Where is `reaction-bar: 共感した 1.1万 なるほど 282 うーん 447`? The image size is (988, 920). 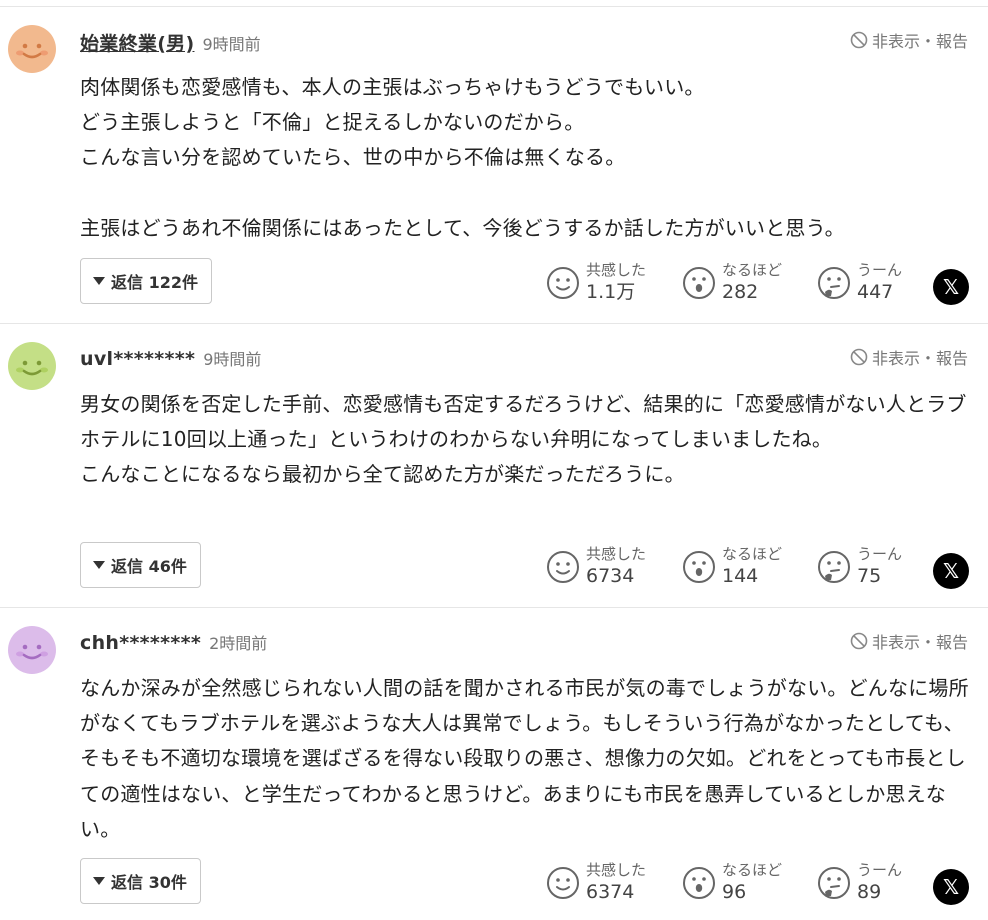 reaction-bar: 共感した 1.1万 なるほど 282 うーん 447 is located at coordinates (724, 282).